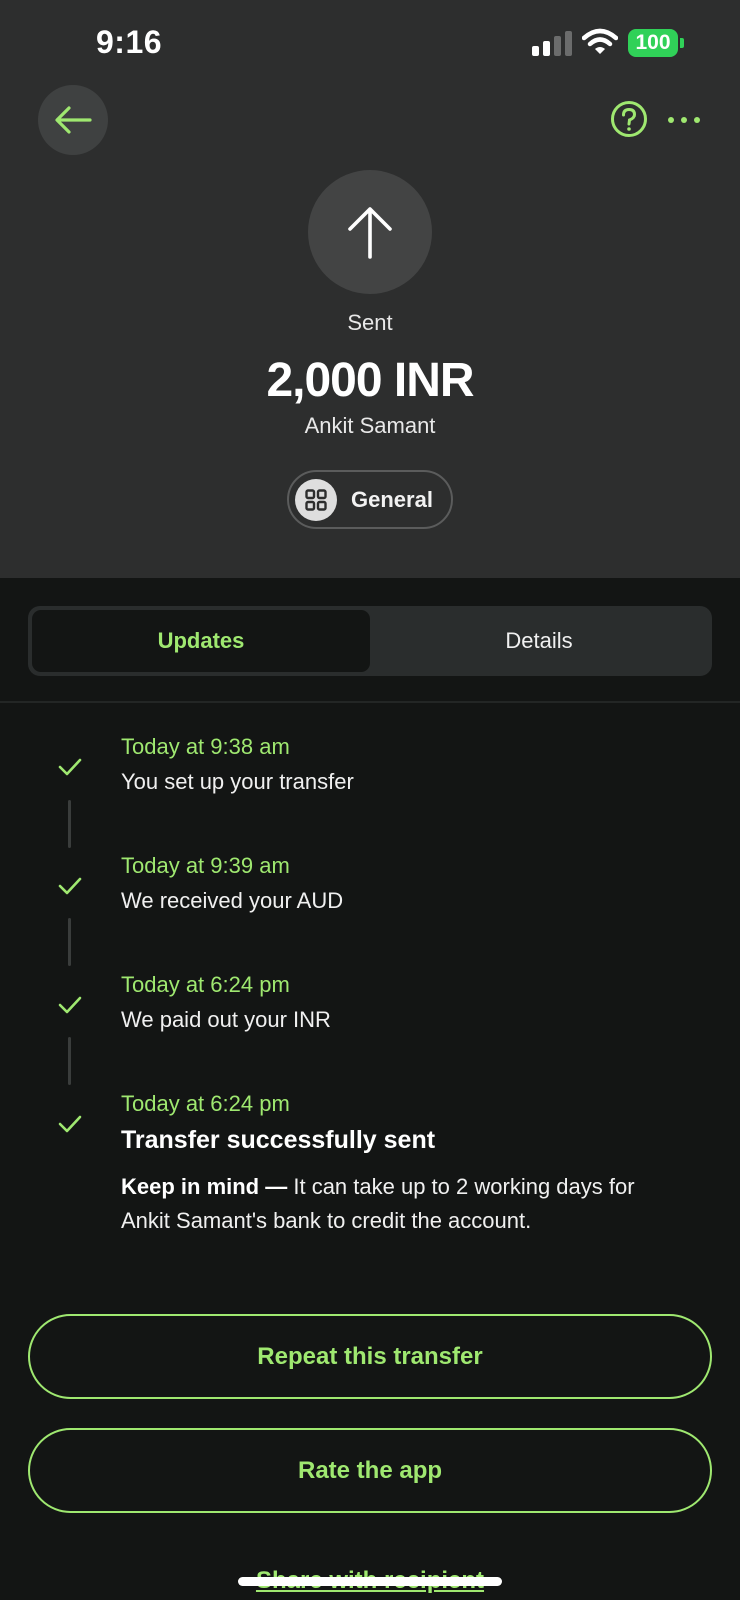 The width and height of the screenshot is (740, 1600). What do you see at coordinates (129, 42) in the screenshot?
I see `status-time: 9:16` at bounding box center [129, 42].